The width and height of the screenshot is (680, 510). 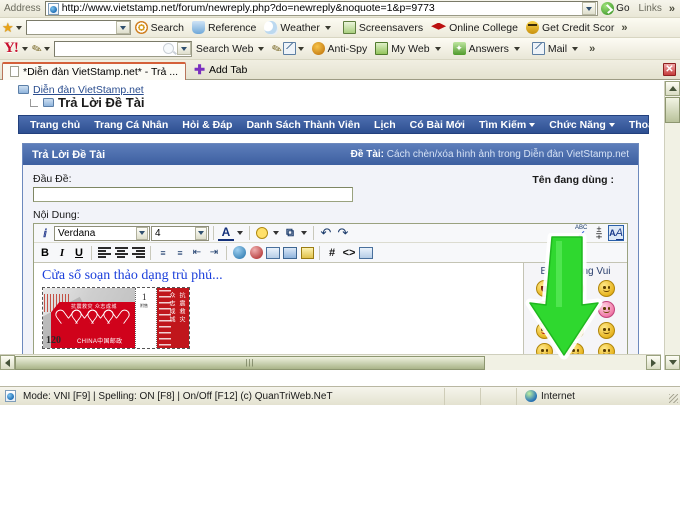 What do you see at coordinates (437, 48) in the screenshot?
I see `myweb-dropdown-icon` at bounding box center [437, 48].